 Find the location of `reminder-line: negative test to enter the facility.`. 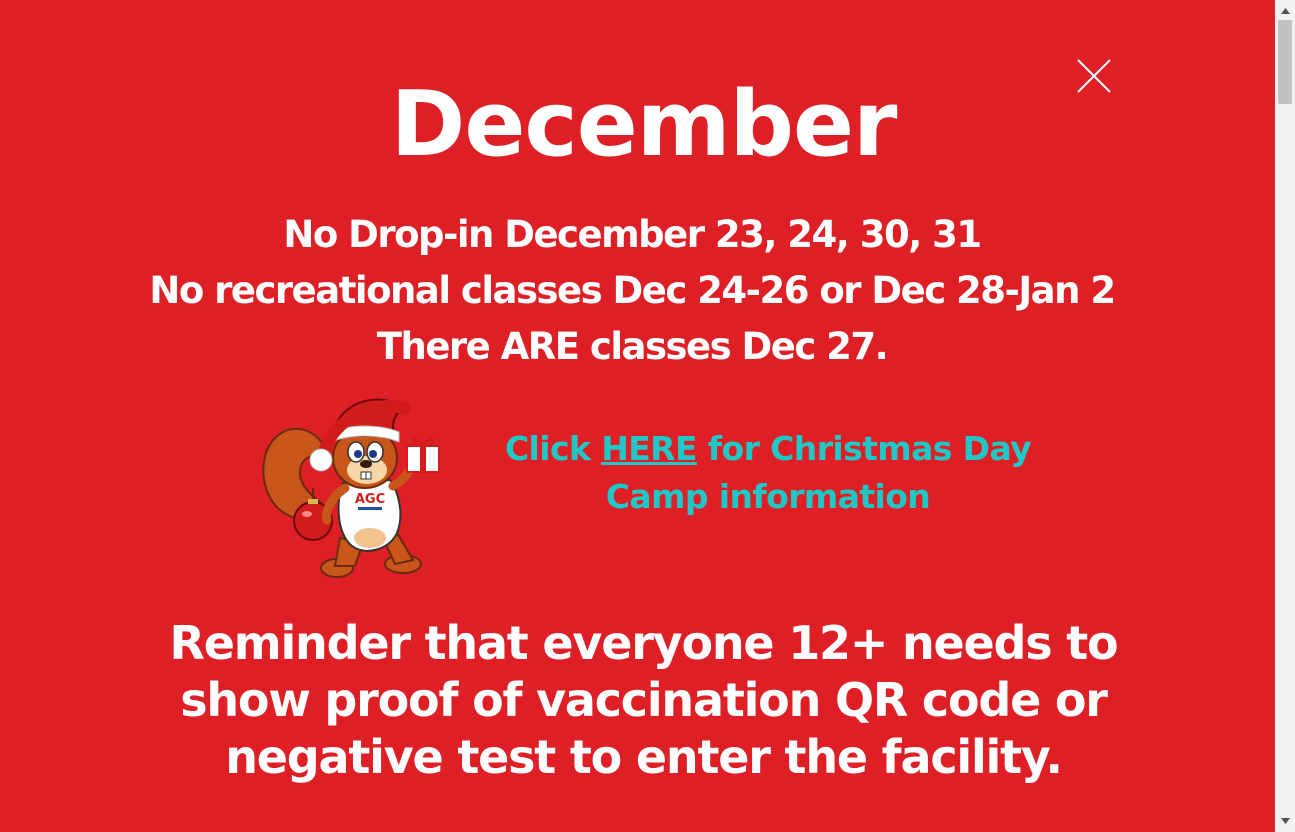

reminder-line: negative test to enter the facility. is located at coordinates (644, 757).